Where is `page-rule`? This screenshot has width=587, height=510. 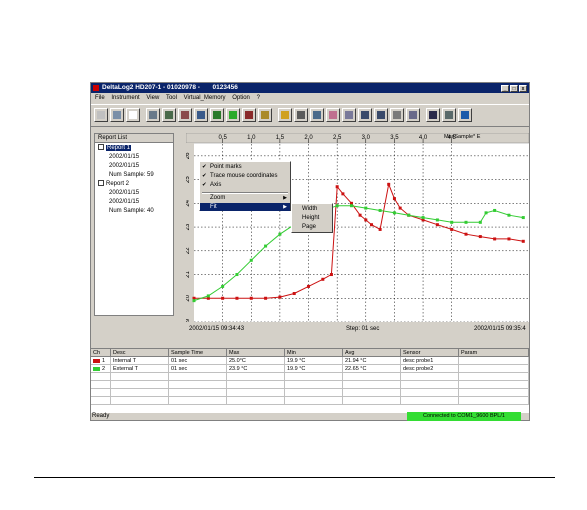
page-rule is located at coordinates (294, 477).